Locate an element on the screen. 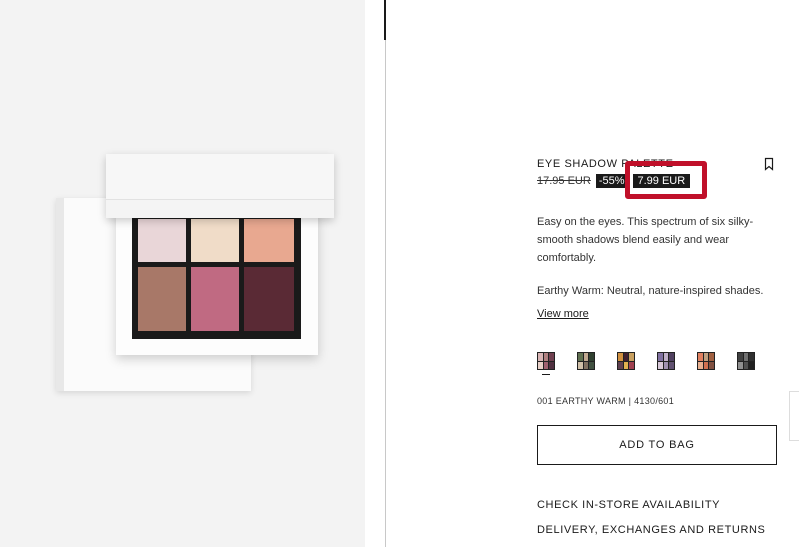  palette-pan-tray is located at coordinates (216, 277).